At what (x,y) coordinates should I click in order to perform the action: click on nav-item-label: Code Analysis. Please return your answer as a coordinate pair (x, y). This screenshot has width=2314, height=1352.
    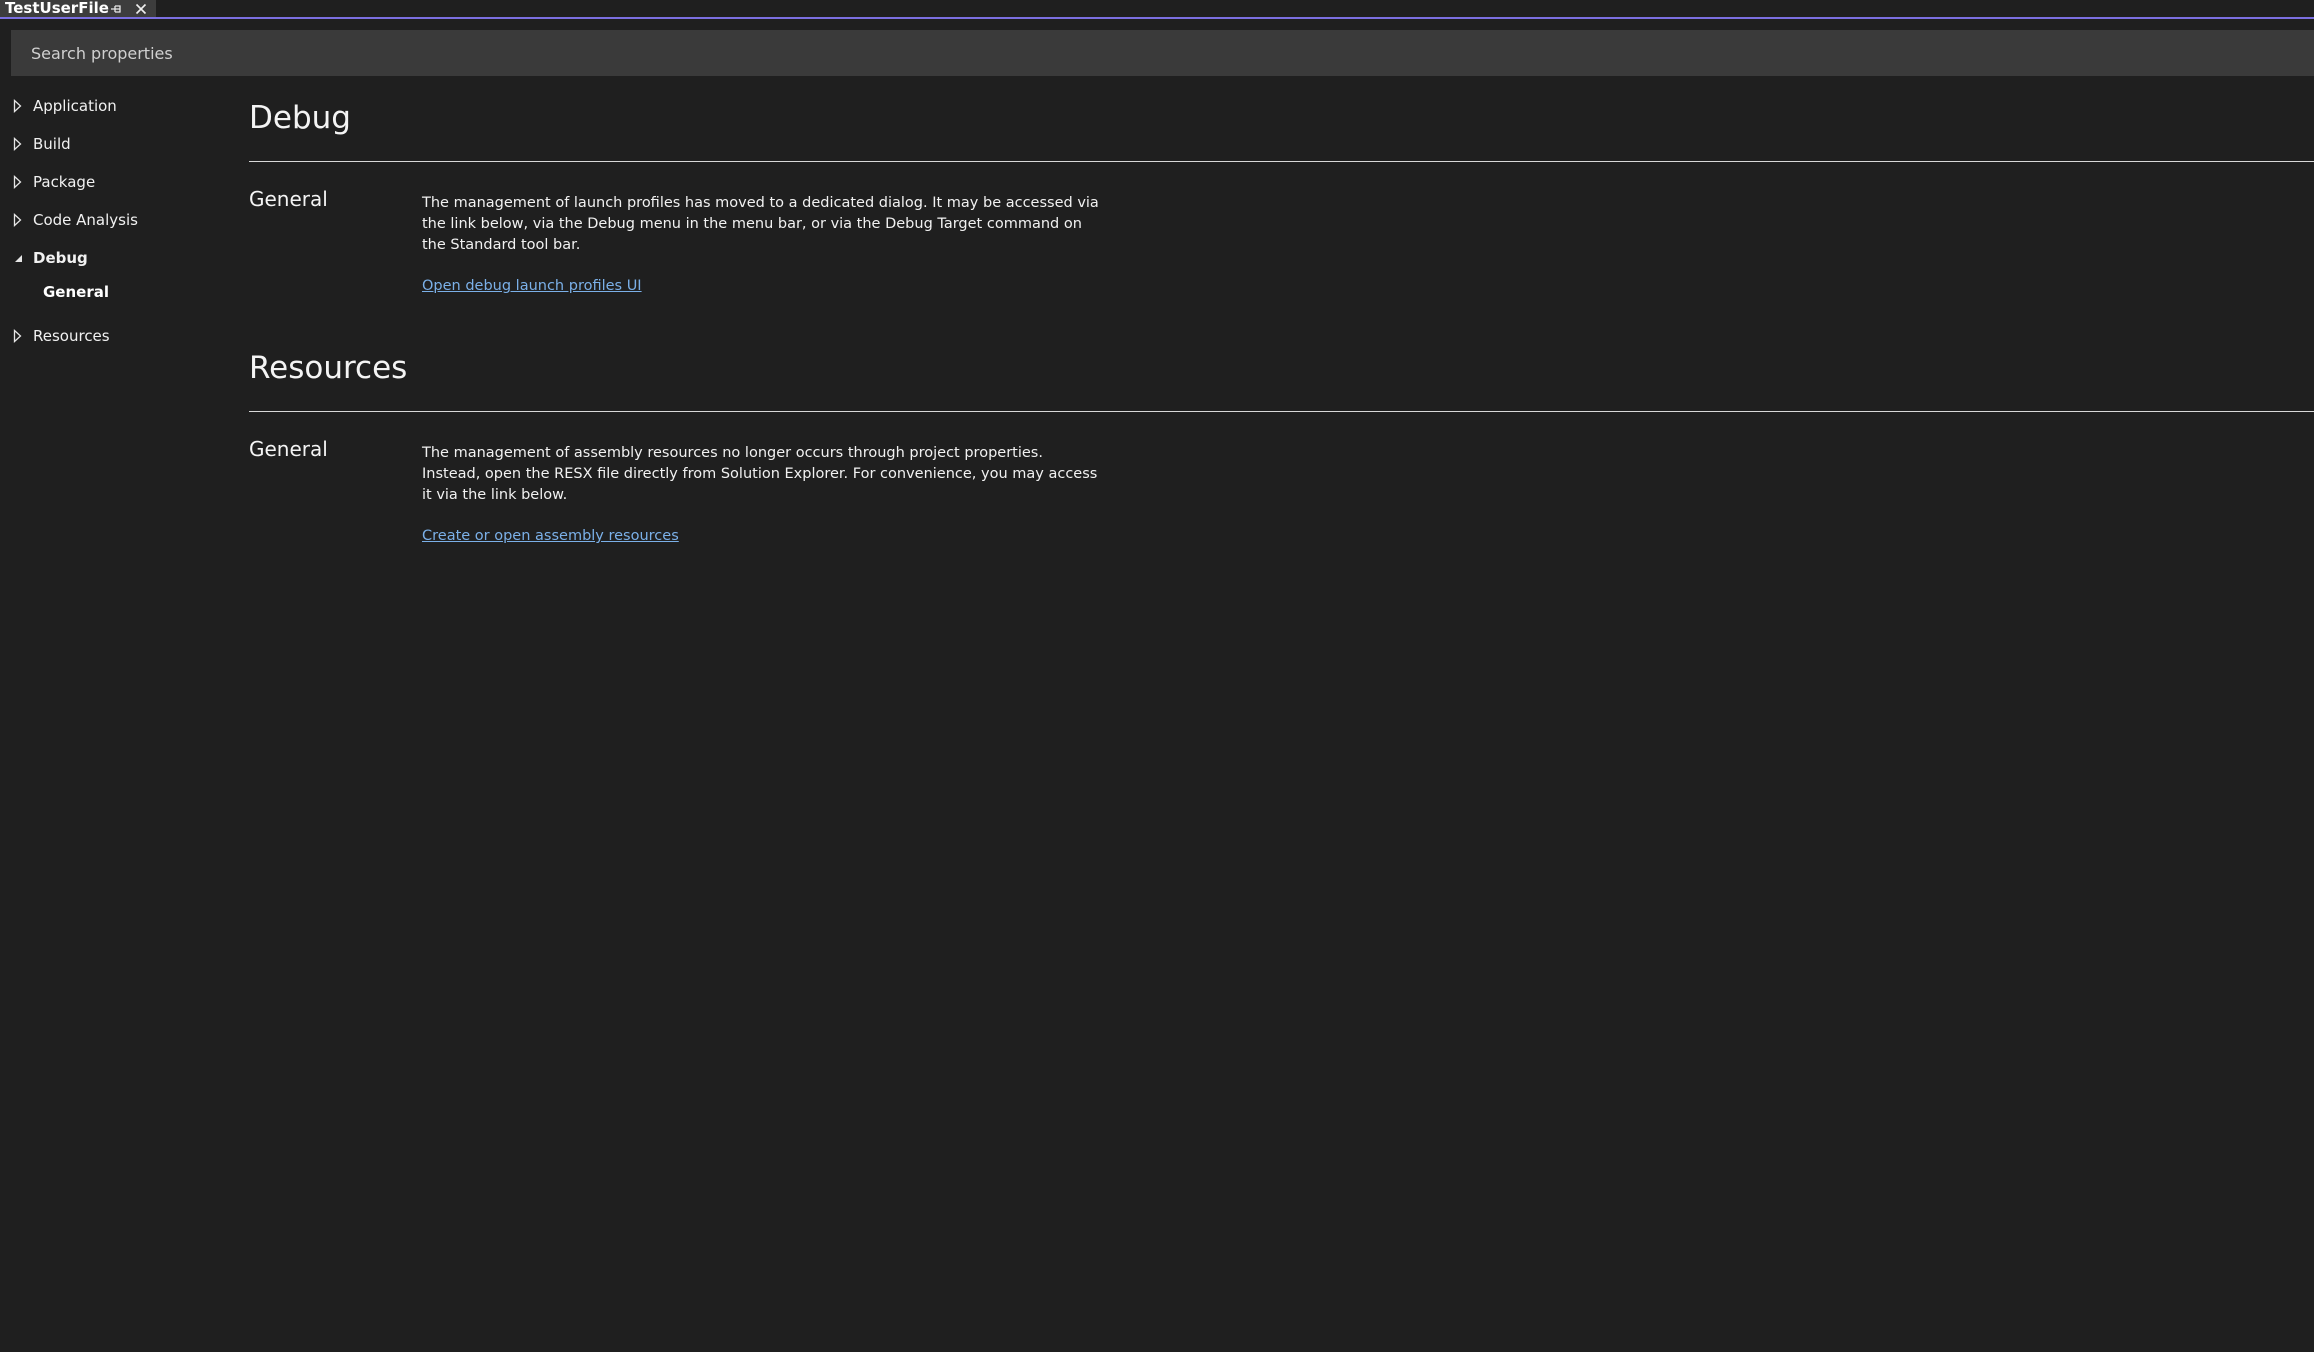
    Looking at the image, I should click on (85, 220).